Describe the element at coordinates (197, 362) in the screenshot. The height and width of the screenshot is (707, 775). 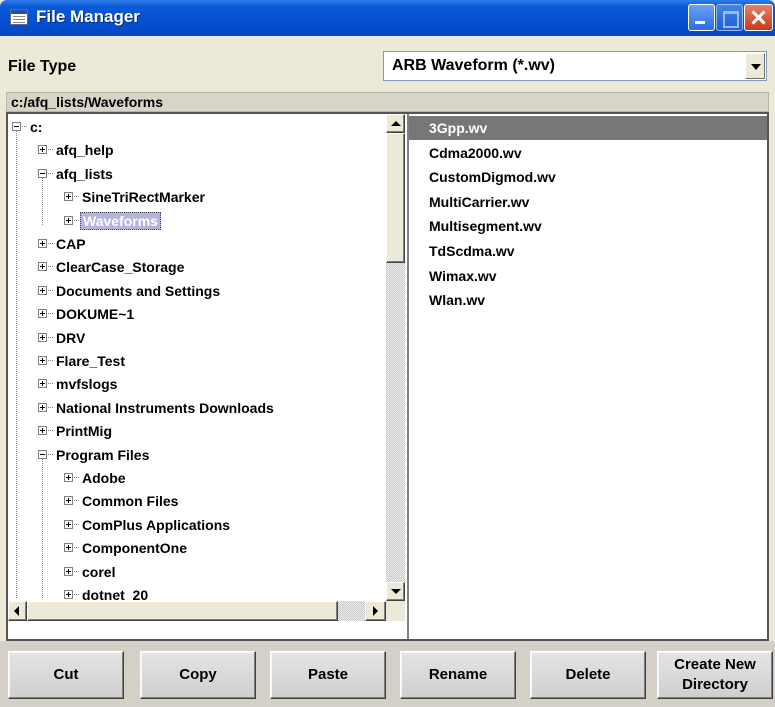
I see `tree-item-flare-test: Flare_Test` at that location.